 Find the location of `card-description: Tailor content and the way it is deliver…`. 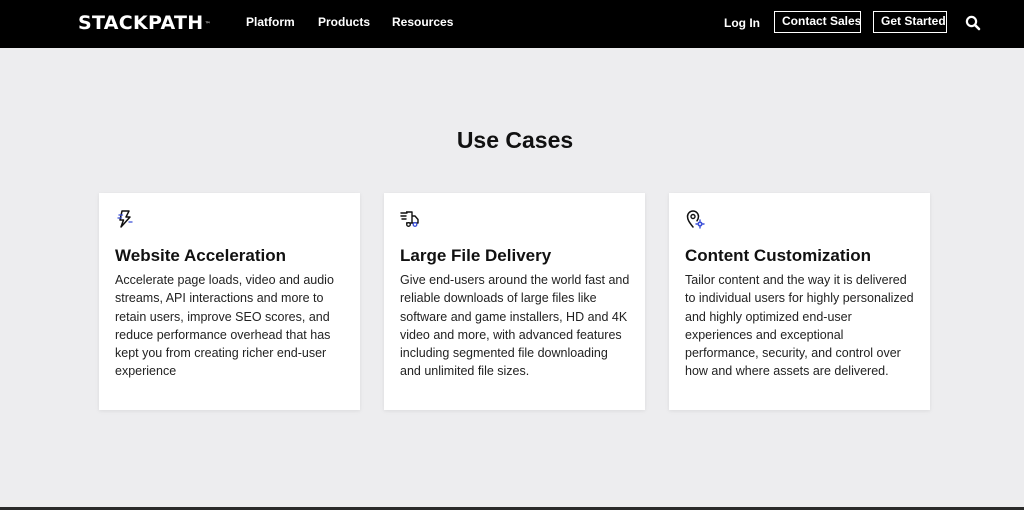

card-description: Tailor content and the way it is deliver… is located at coordinates (799, 326).